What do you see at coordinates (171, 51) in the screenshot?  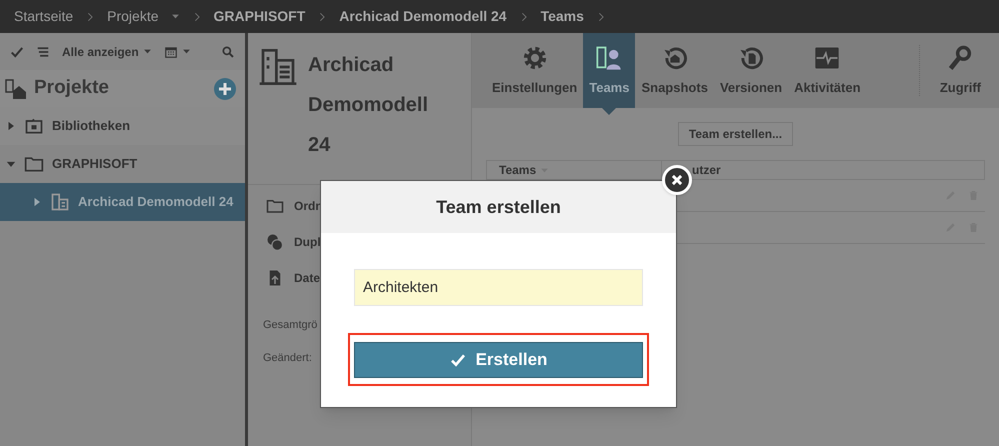 I see `calendar-icon` at bounding box center [171, 51].